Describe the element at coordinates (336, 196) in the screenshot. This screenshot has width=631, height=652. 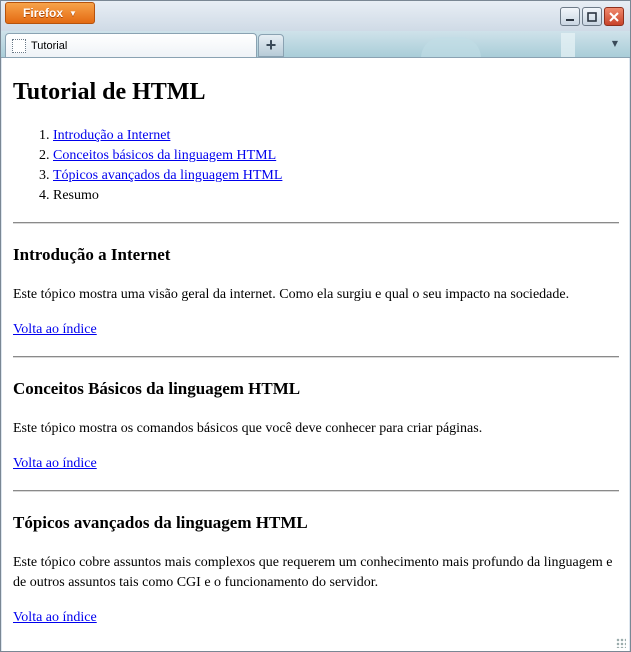
I see `toc-item: Resumo` at that location.